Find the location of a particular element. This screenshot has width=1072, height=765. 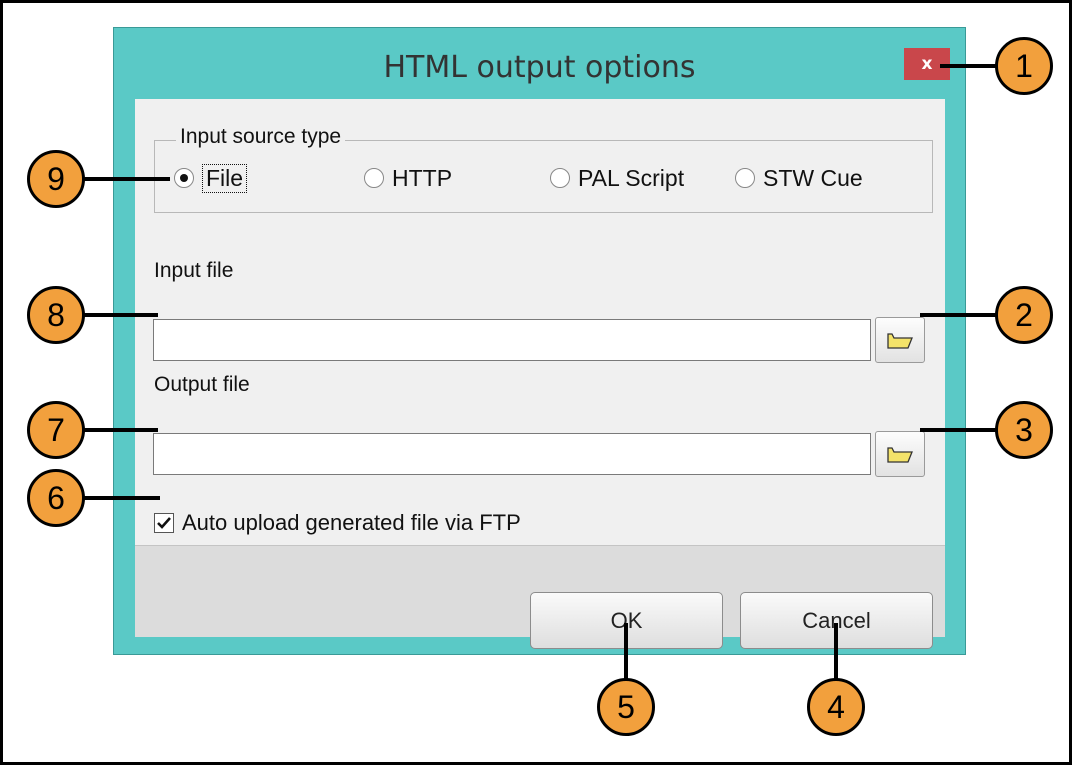

radio-http: HTTP is located at coordinates (408, 178).